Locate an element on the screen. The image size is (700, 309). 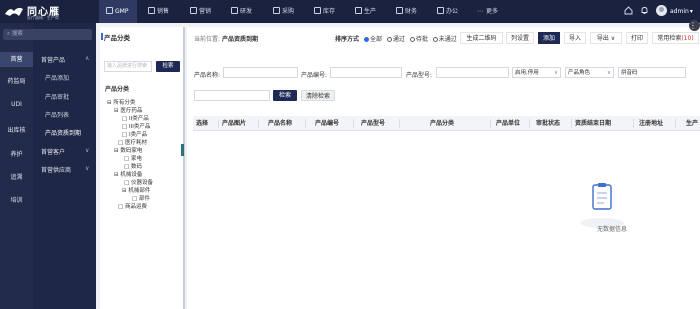
user-menu: admin▾ is located at coordinates (681, 11).